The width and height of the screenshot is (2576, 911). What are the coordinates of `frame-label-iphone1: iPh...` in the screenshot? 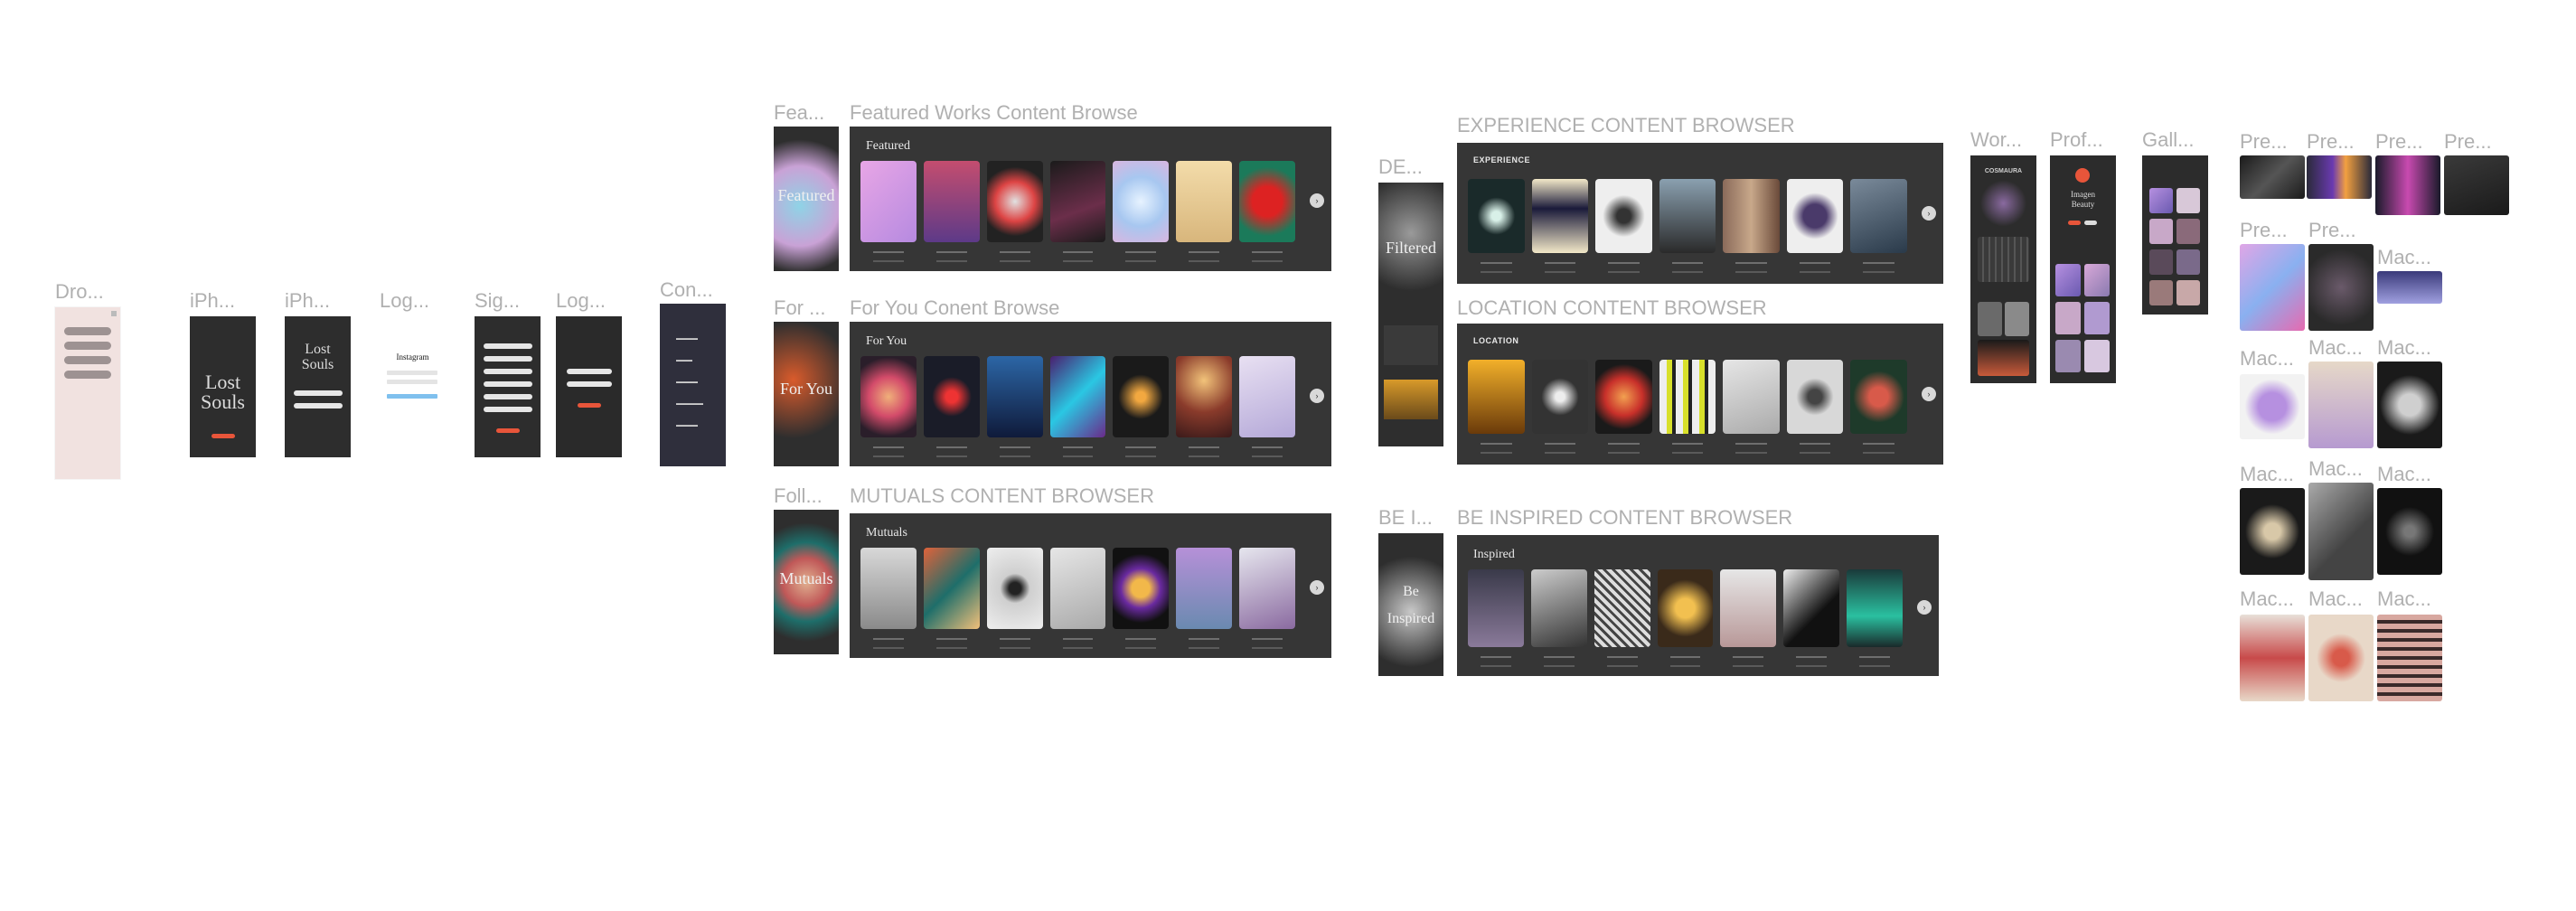 It's located at (213, 301).